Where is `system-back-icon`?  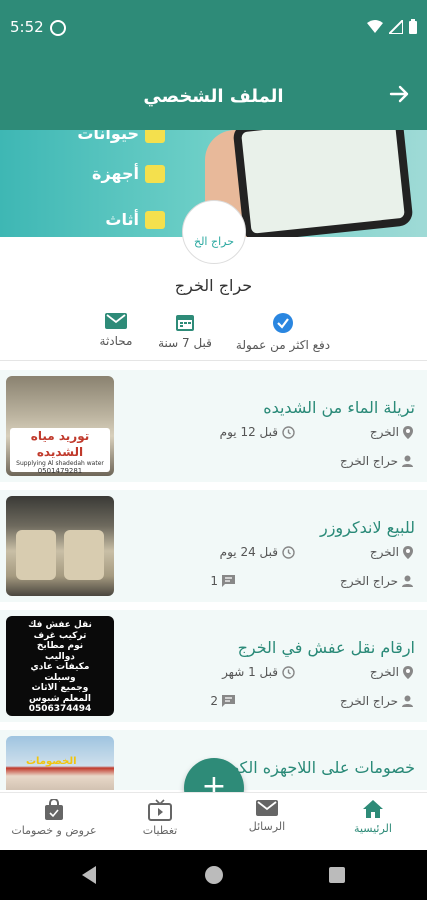 system-back-icon is located at coordinates (89, 875).